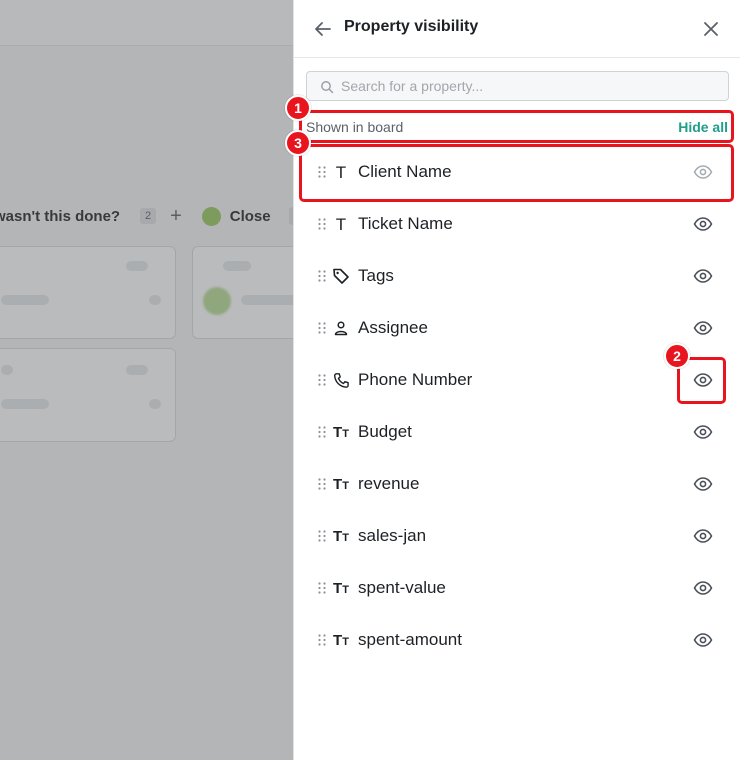 The height and width of the screenshot is (760, 740). Describe the element at coordinates (341, 276) in the screenshot. I see `tag-icon` at that location.